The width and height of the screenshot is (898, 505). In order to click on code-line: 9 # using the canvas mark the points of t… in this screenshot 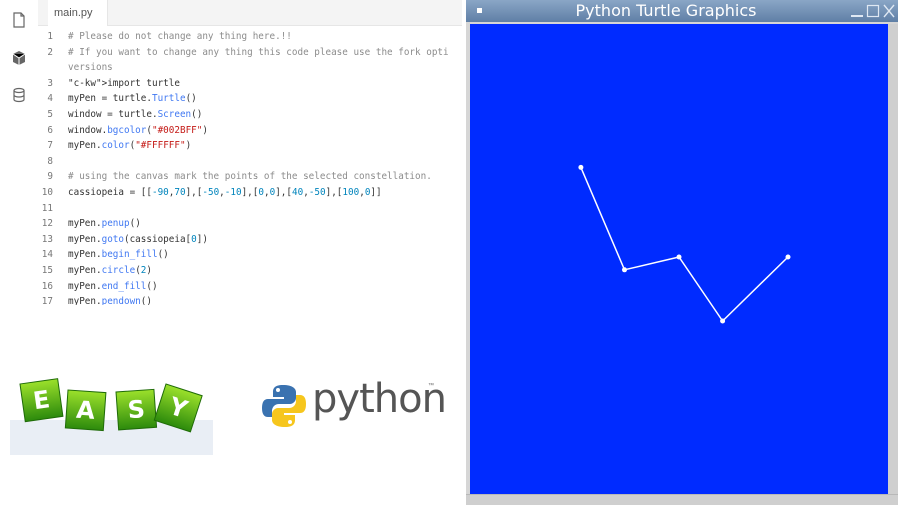, I will do `click(250, 177)`.